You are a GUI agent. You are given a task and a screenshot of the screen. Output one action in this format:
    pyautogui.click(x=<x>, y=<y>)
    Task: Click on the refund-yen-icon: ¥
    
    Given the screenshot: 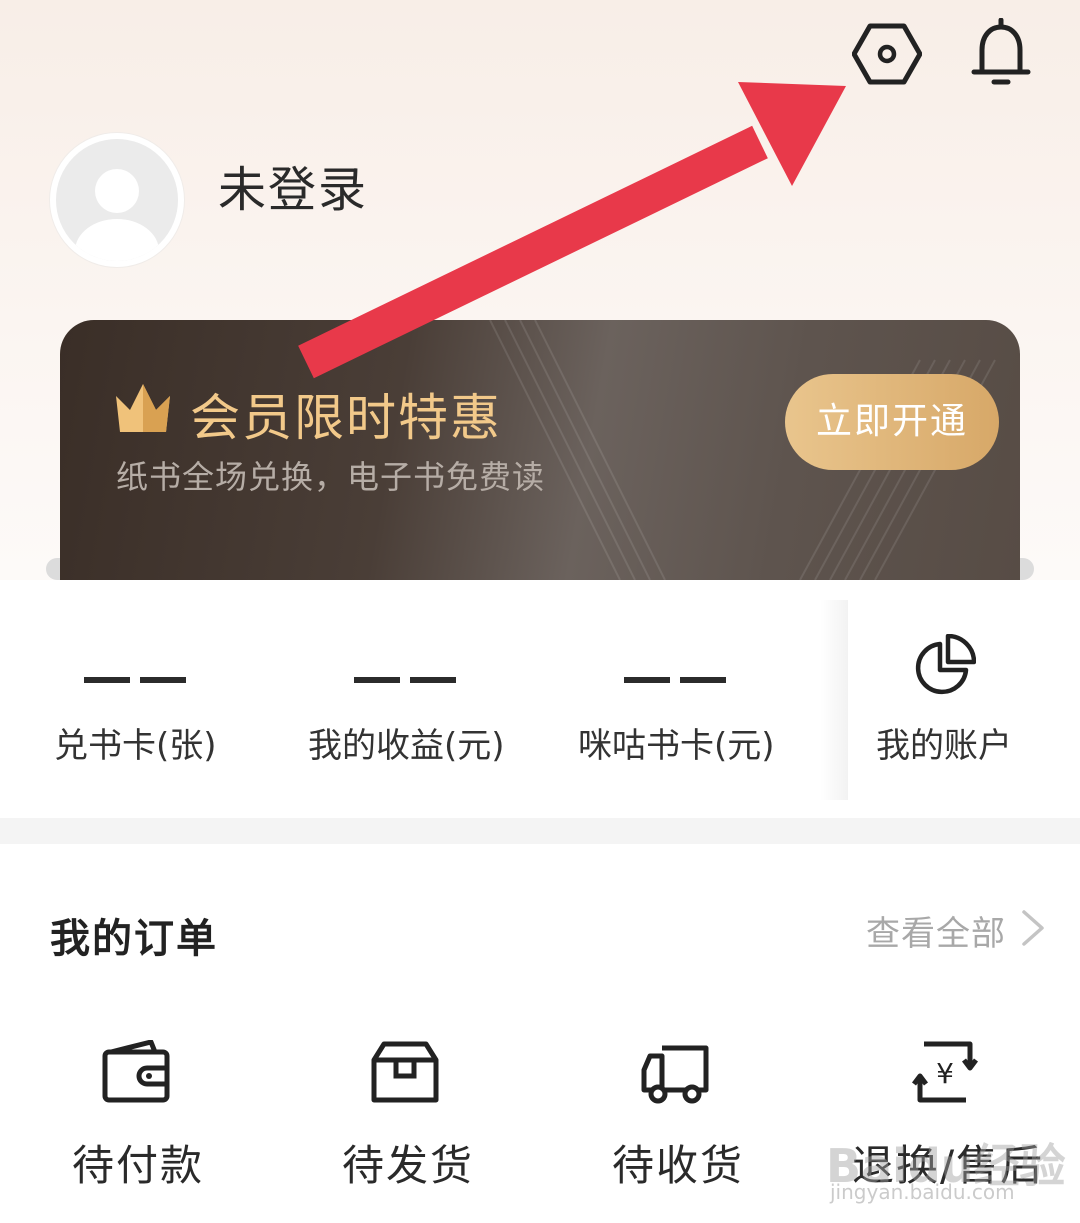 What is the action you would take?
    pyautogui.click(x=945, y=1072)
    